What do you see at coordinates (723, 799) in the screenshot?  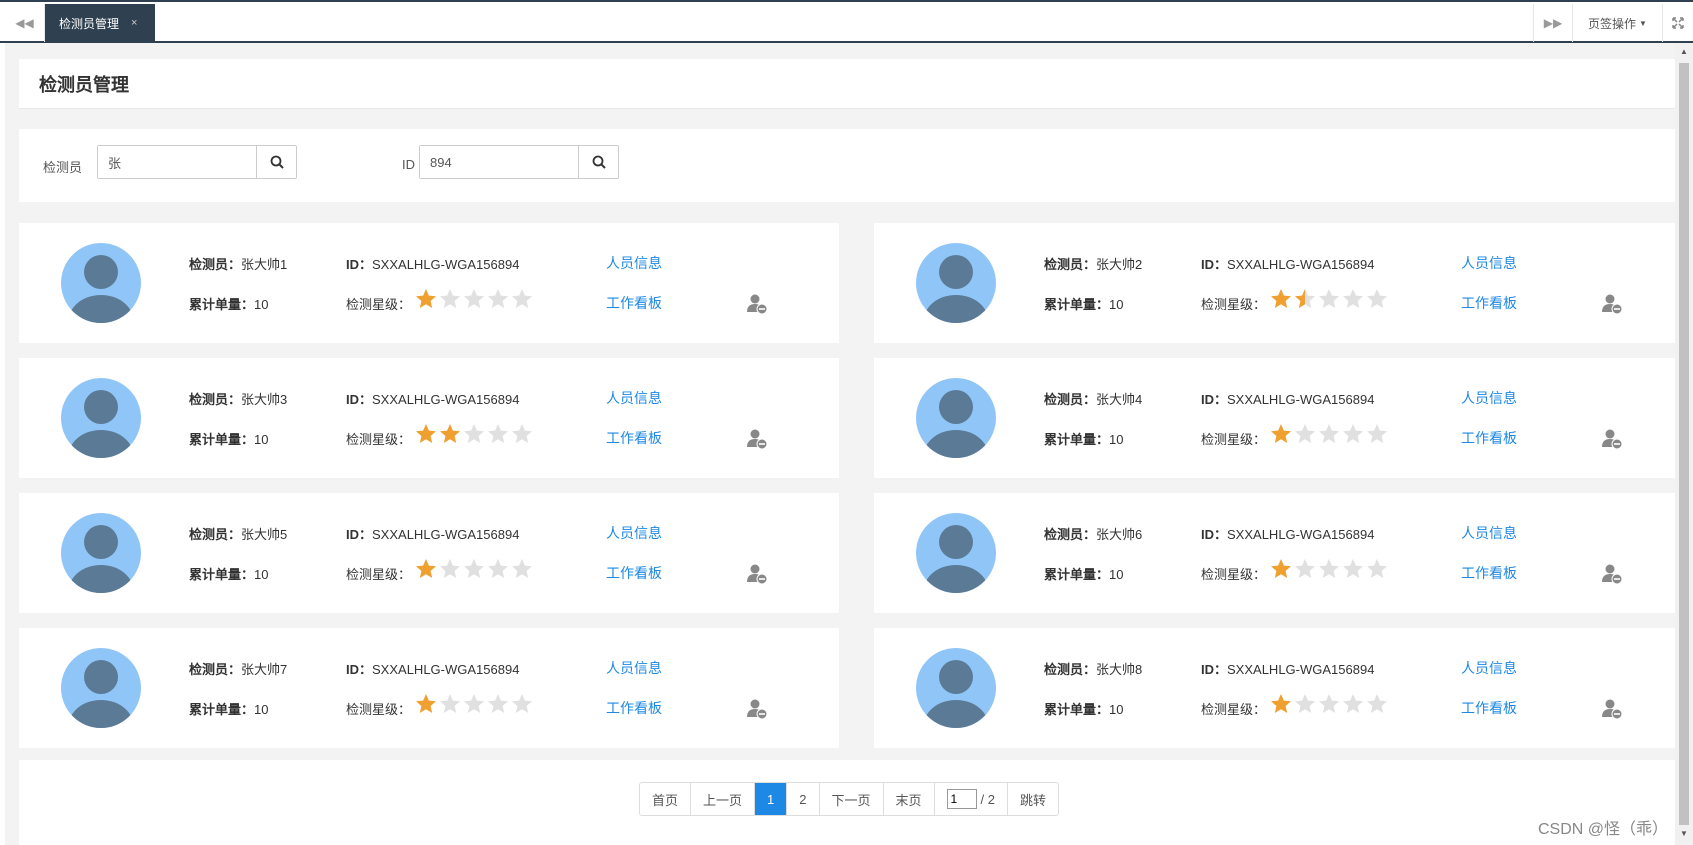 I see `prev-page-button: 上一页` at bounding box center [723, 799].